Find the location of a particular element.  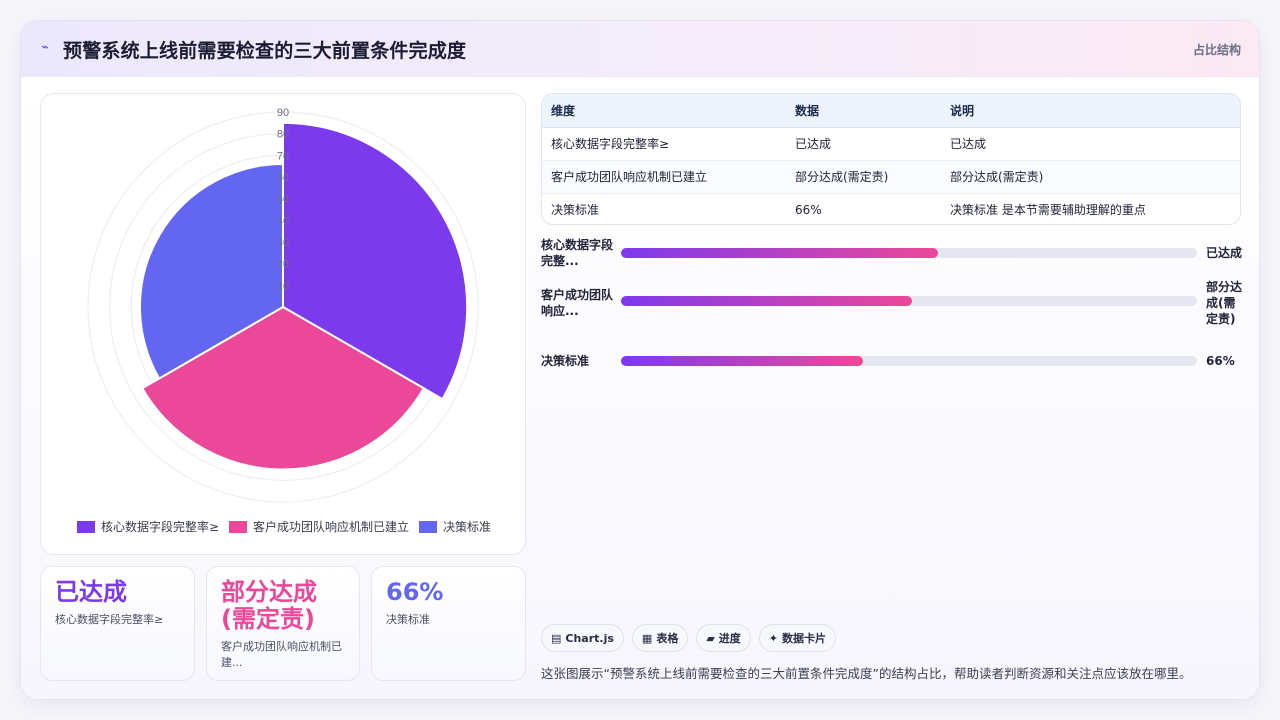

radial-tick-label: 50 is located at coordinates (283, 200).